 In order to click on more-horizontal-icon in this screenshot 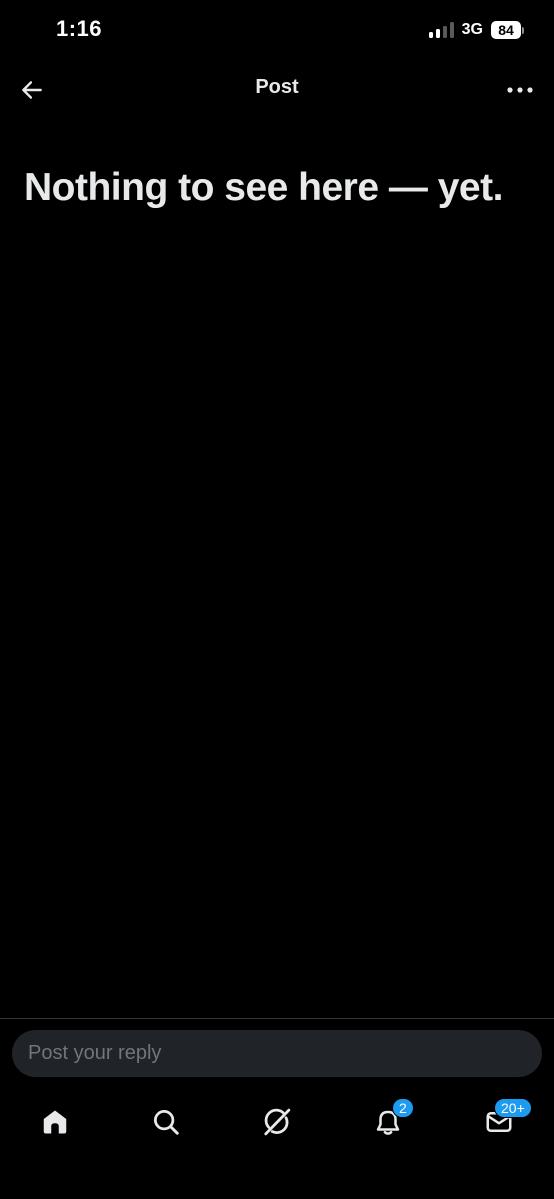, I will do `click(520, 90)`.